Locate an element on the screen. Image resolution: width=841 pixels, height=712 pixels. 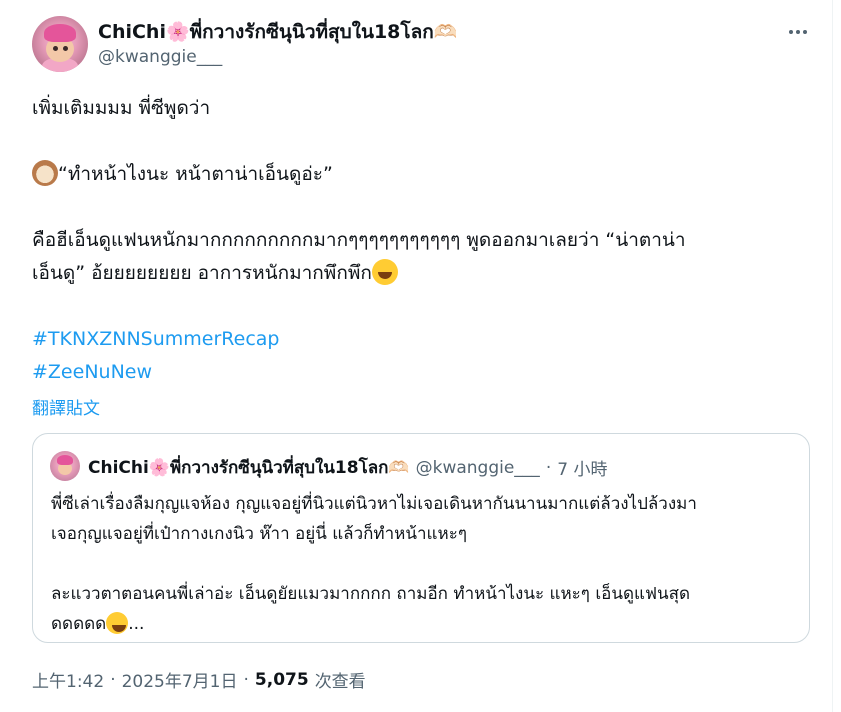
author-name-link: ChiChi🌸พี่กวางรักซีนุนิวที่สุบใน18โลก🫶🏻 is located at coordinates (277, 32).